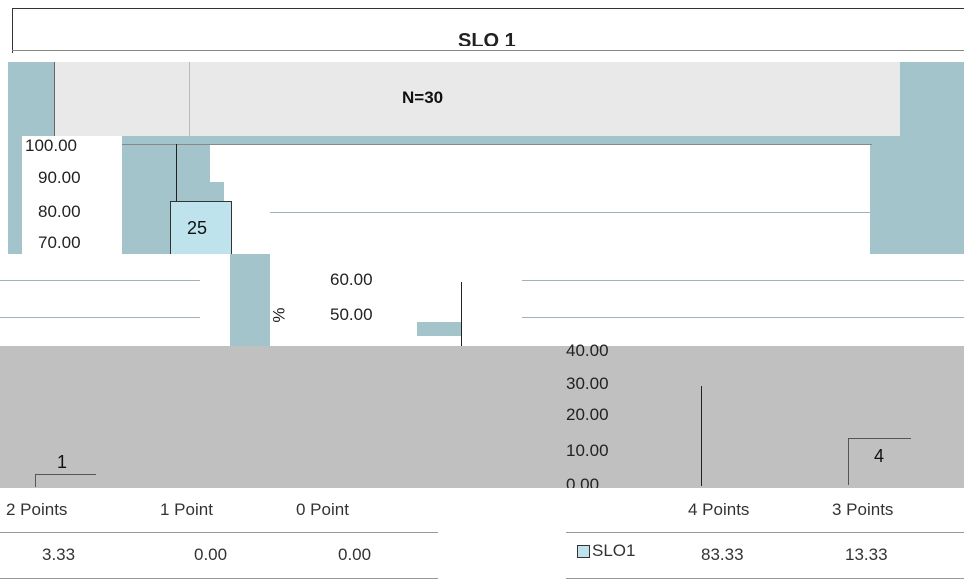 The image size is (964, 583). I want to click on grid-panel-a, so click(540, 163).